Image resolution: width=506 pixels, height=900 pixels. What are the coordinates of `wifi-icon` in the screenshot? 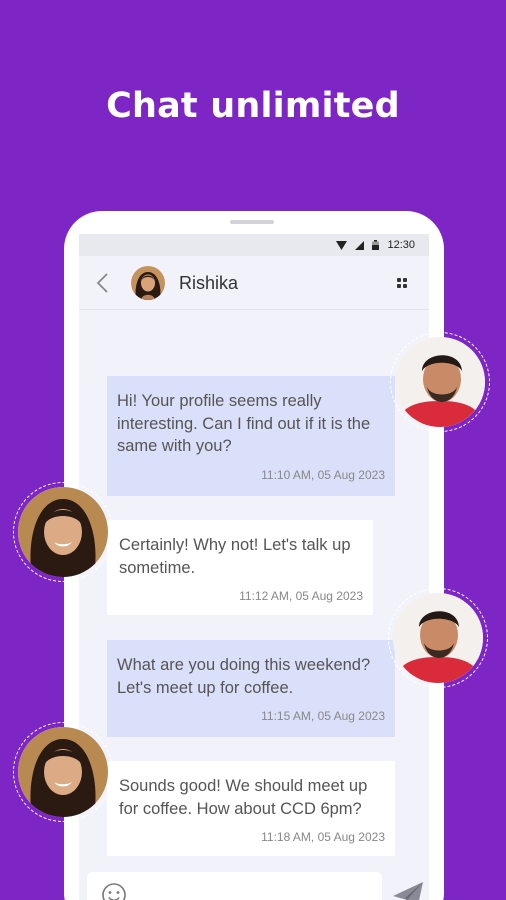 It's located at (360, 245).